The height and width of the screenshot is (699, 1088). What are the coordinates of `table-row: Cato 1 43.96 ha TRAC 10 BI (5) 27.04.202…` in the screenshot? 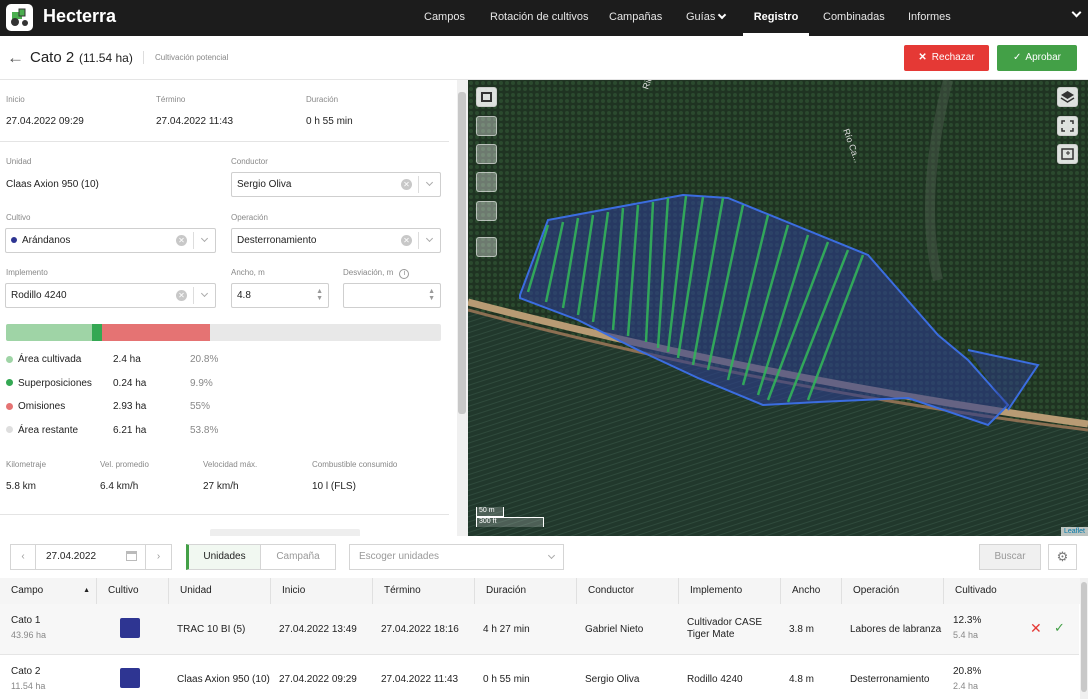 It's located at (539, 629).